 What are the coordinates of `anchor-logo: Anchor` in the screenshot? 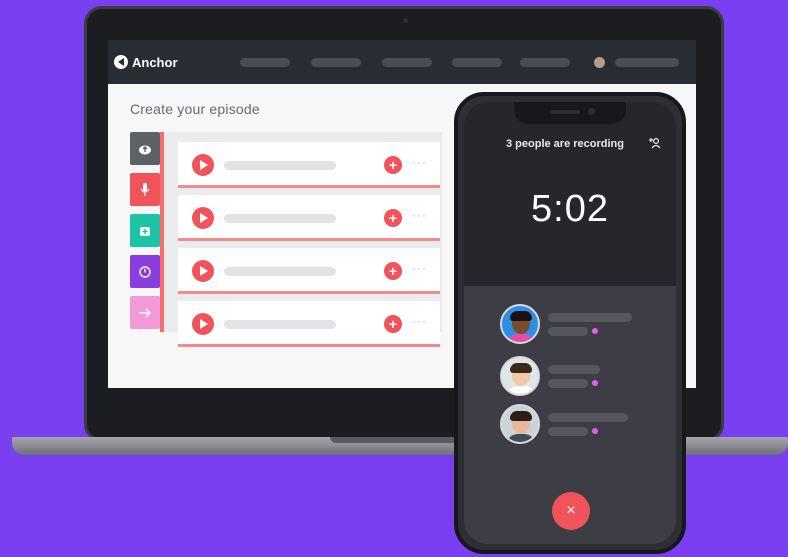 It's located at (146, 62).